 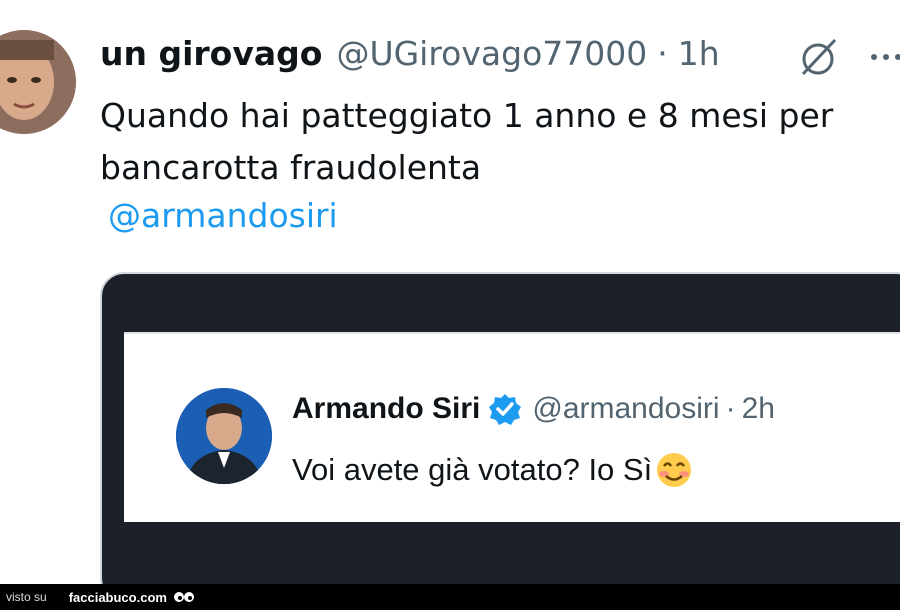 What do you see at coordinates (758, 408) in the screenshot?
I see `quoted-tweet-time: 2h` at bounding box center [758, 408].